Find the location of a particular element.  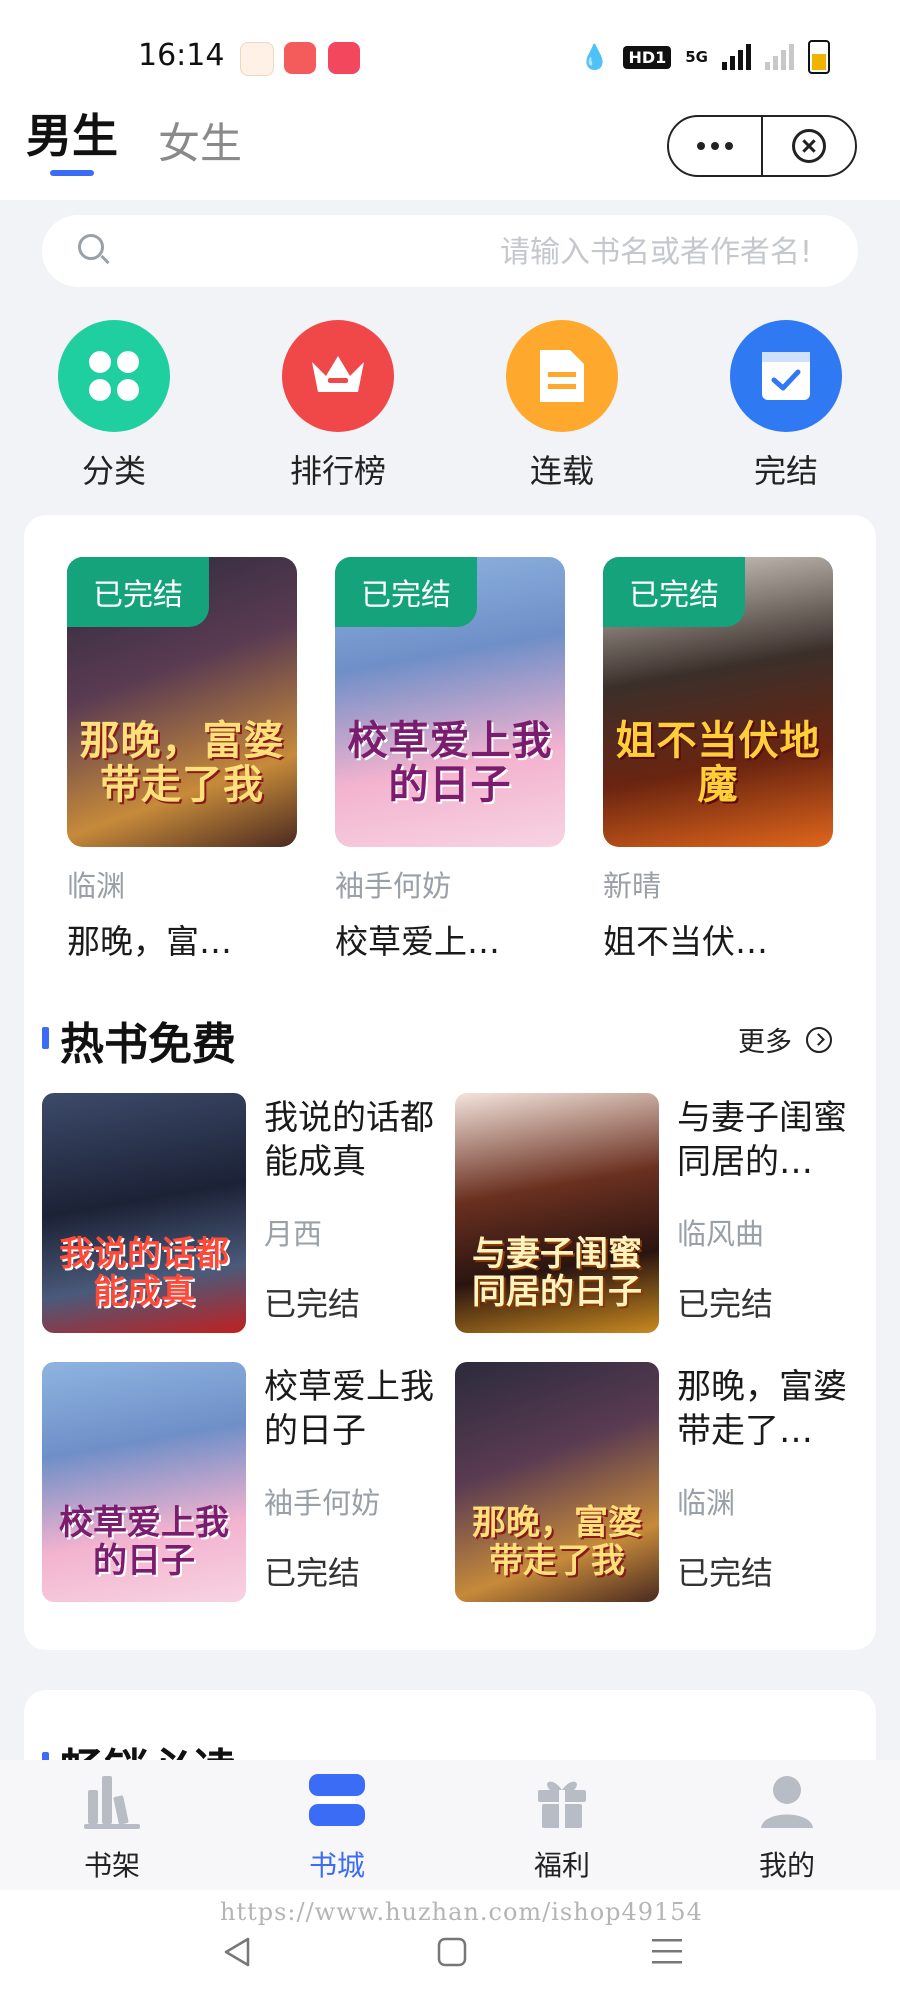

more-dots-icon is located at coordinates (715, 146).